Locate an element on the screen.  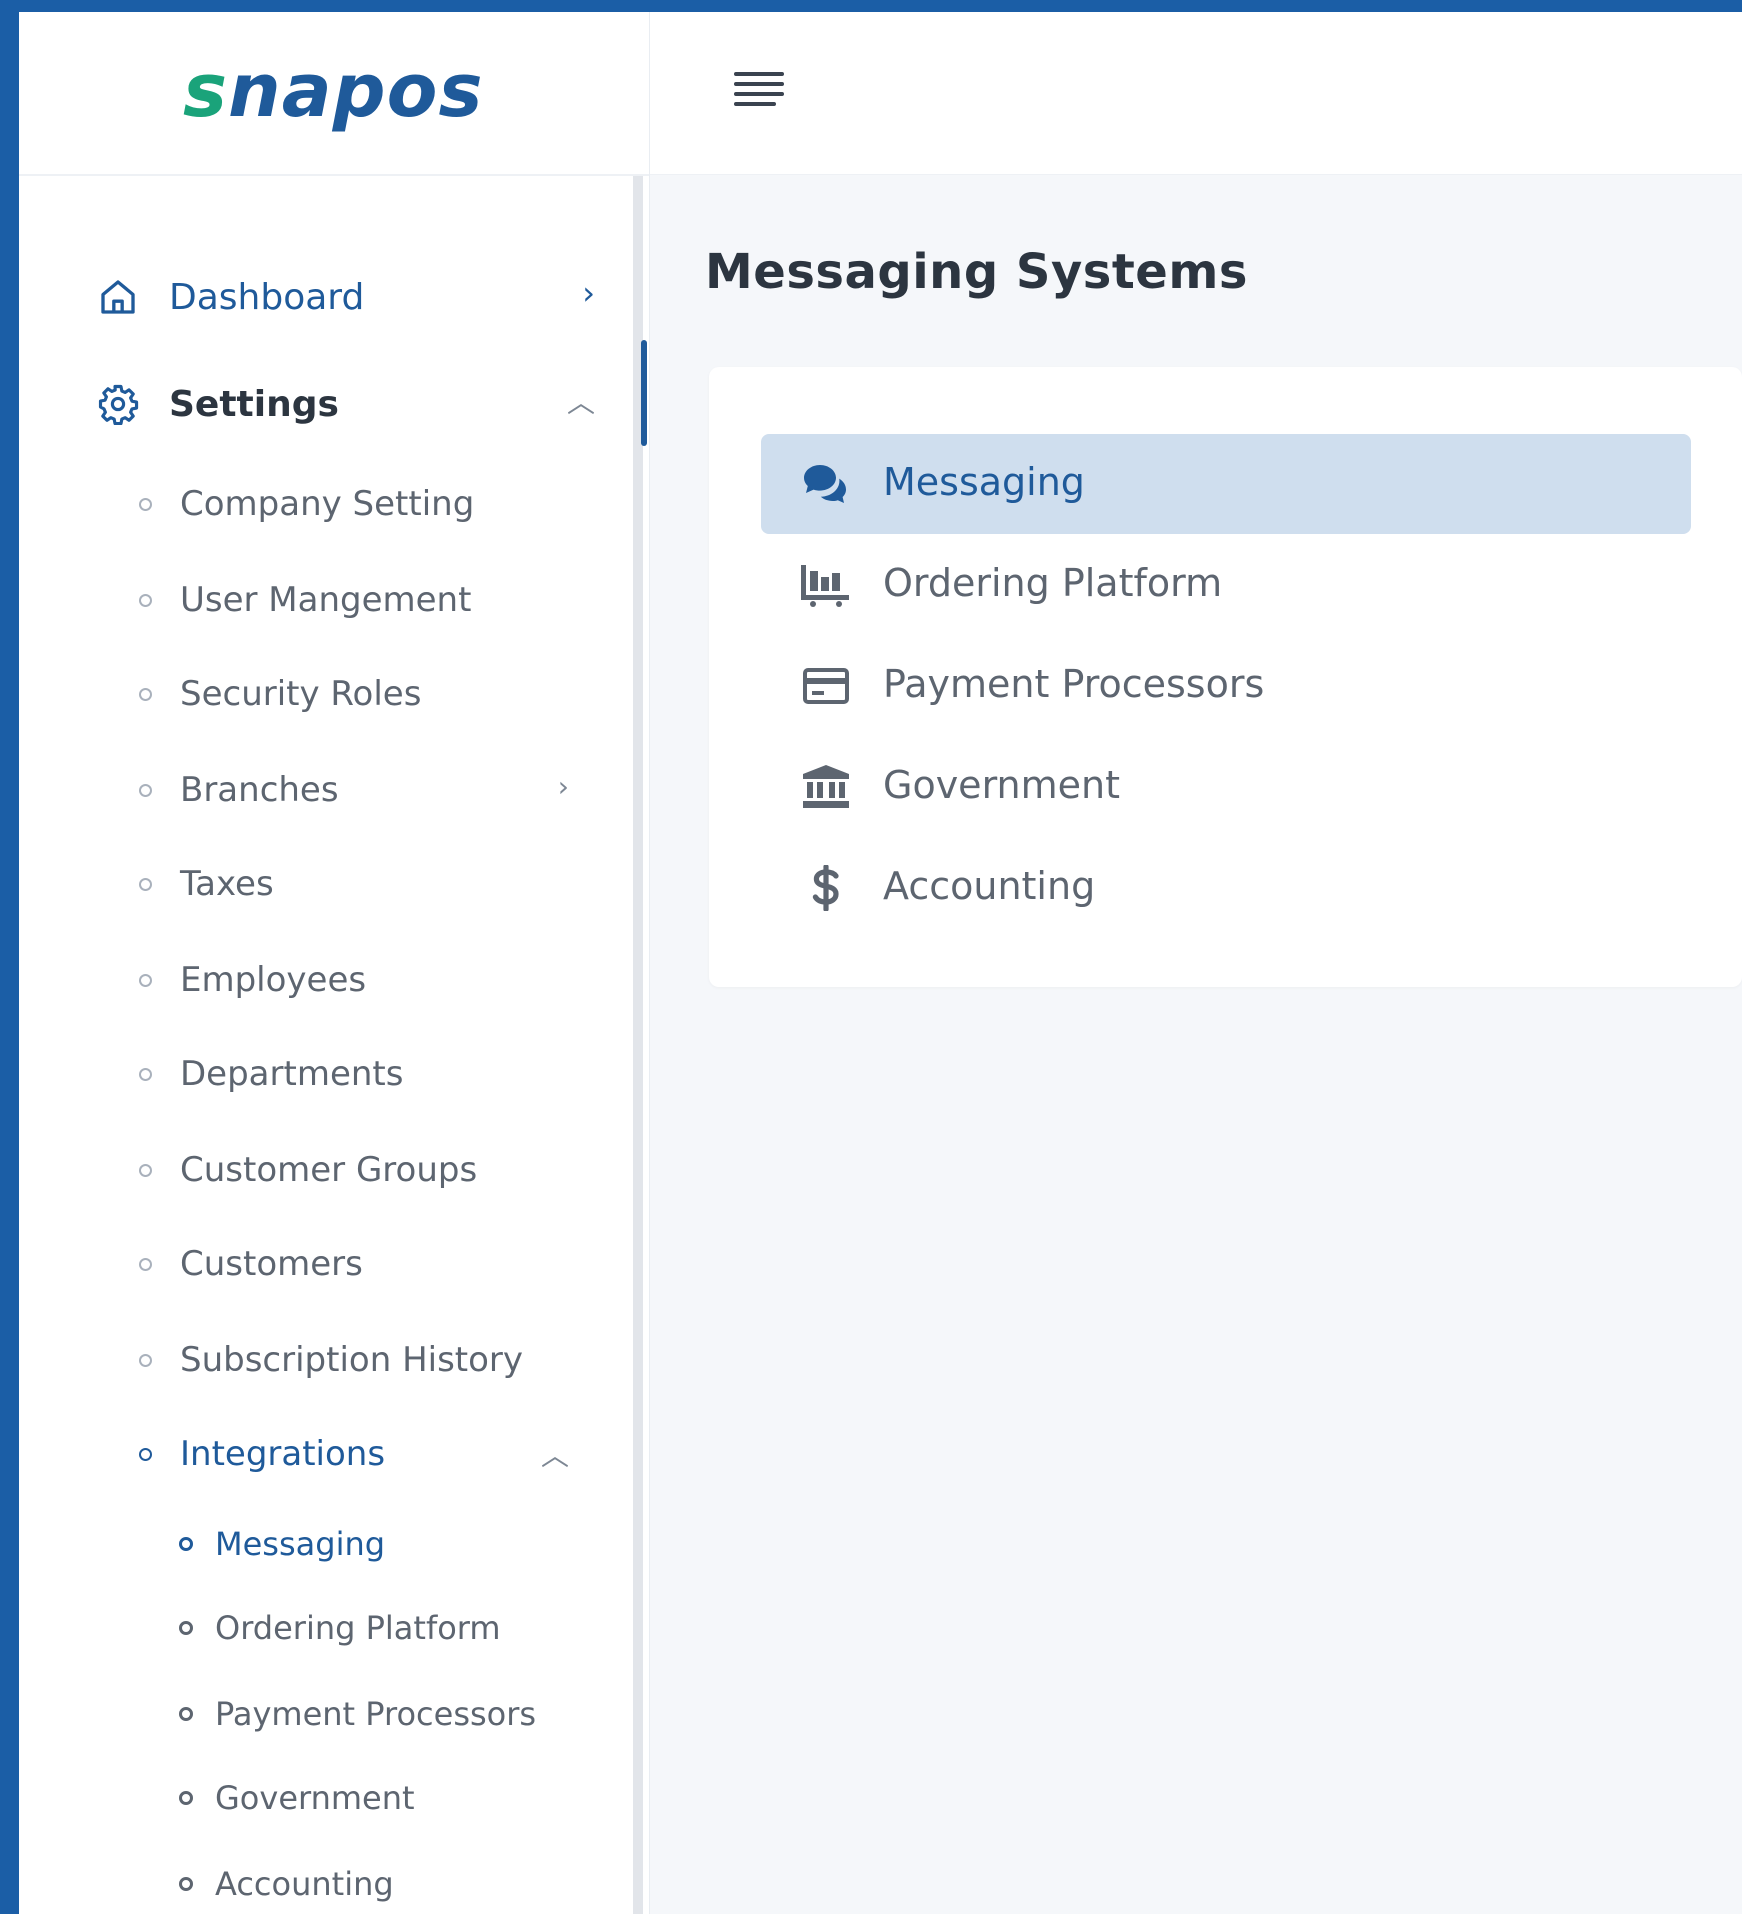
sidebar-item-payment-processors: Payment Processors is located at coordinates (389, 1714).